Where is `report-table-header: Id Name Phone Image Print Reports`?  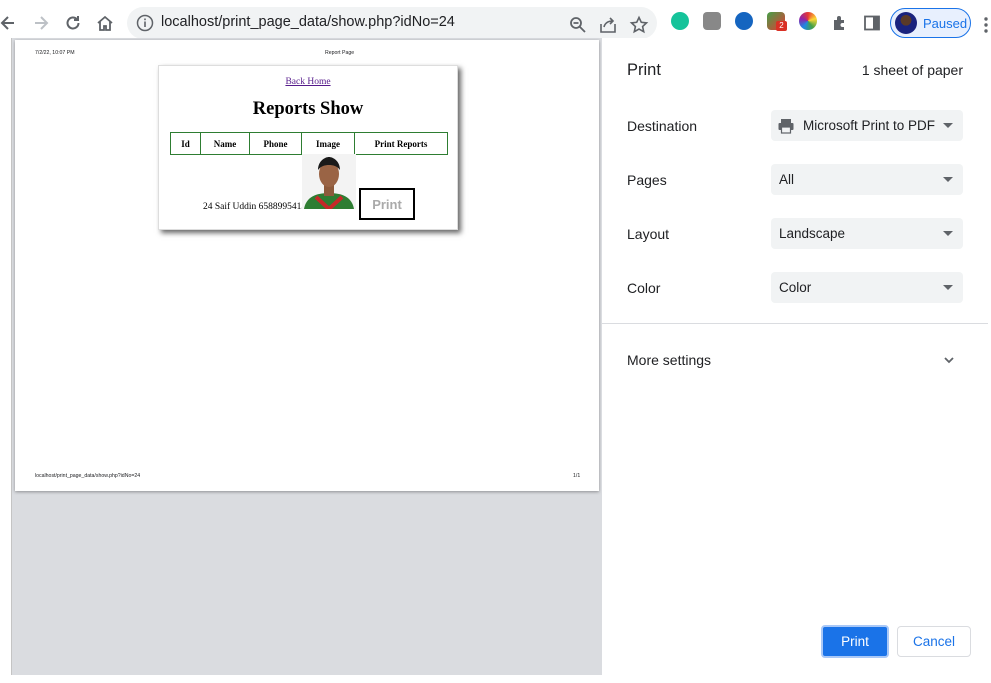 report-table-header: Id Name Phone Image Print Reports is located at coordinates (309, 143).